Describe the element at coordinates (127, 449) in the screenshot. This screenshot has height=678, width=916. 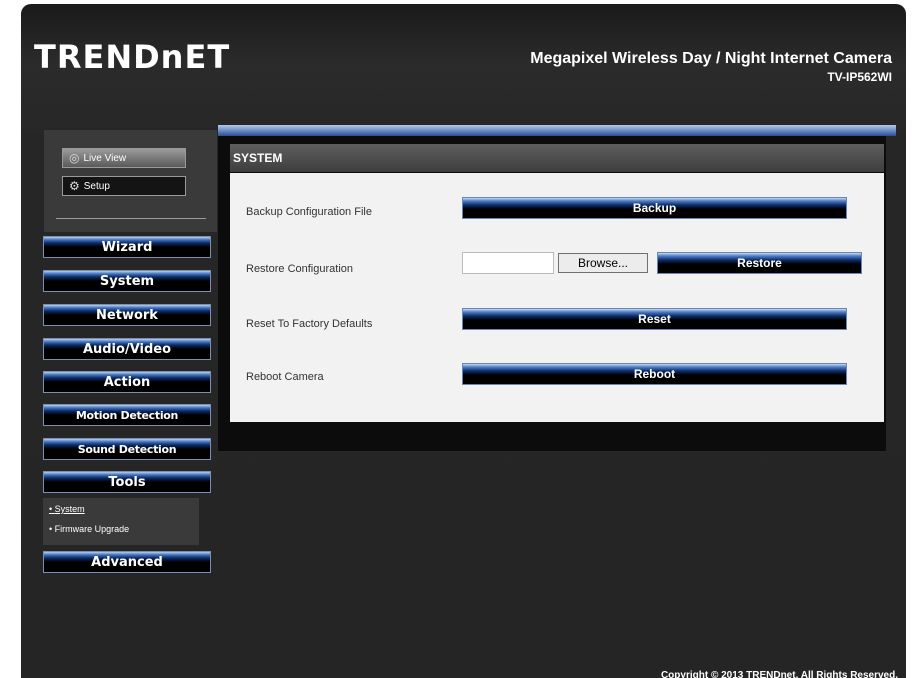
I see `nav-sound-detection: Sound Detection` at that location.